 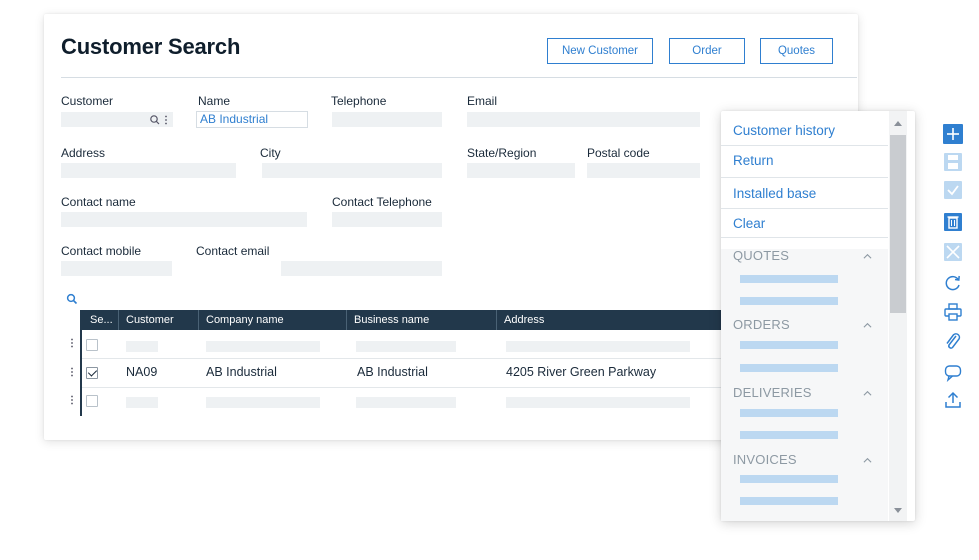 I want to click on address-field, so click(x=148, y=170).